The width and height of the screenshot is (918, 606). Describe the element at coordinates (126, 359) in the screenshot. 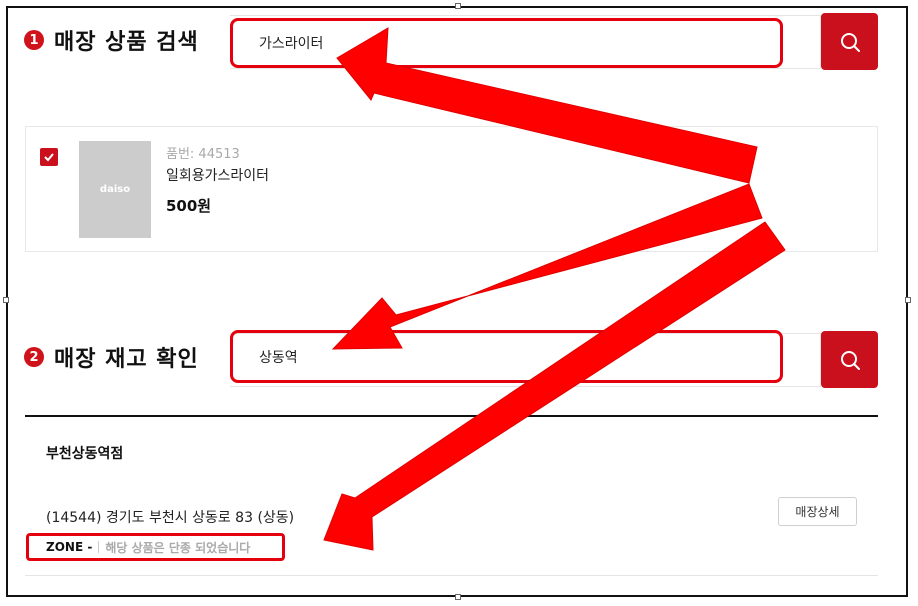

I see `section-title-text: 매장 재고 확인` at that location.